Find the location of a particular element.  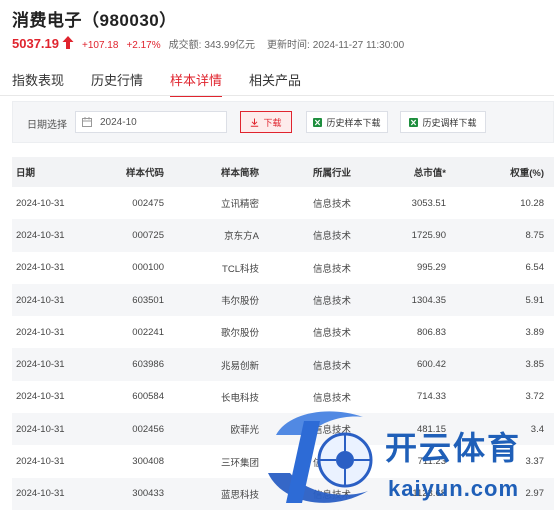

table-row: 2024-10-31 000100 TCL科技 信息技术 995.29 6.54 is located at coordinates (283, 268).